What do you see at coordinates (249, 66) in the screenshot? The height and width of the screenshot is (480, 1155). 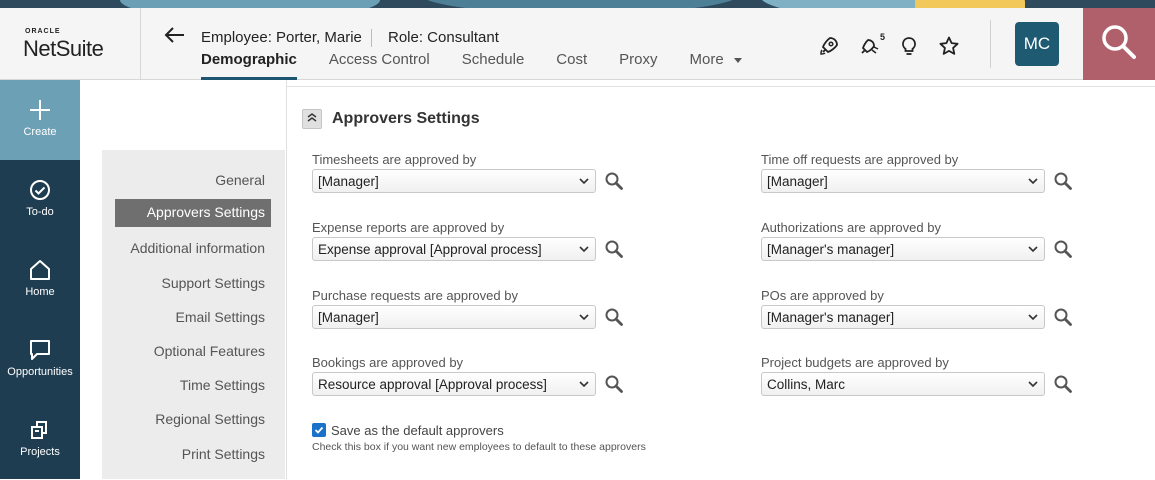 I see `tab-demographic: Demographic` at bounding box center [249, 66].